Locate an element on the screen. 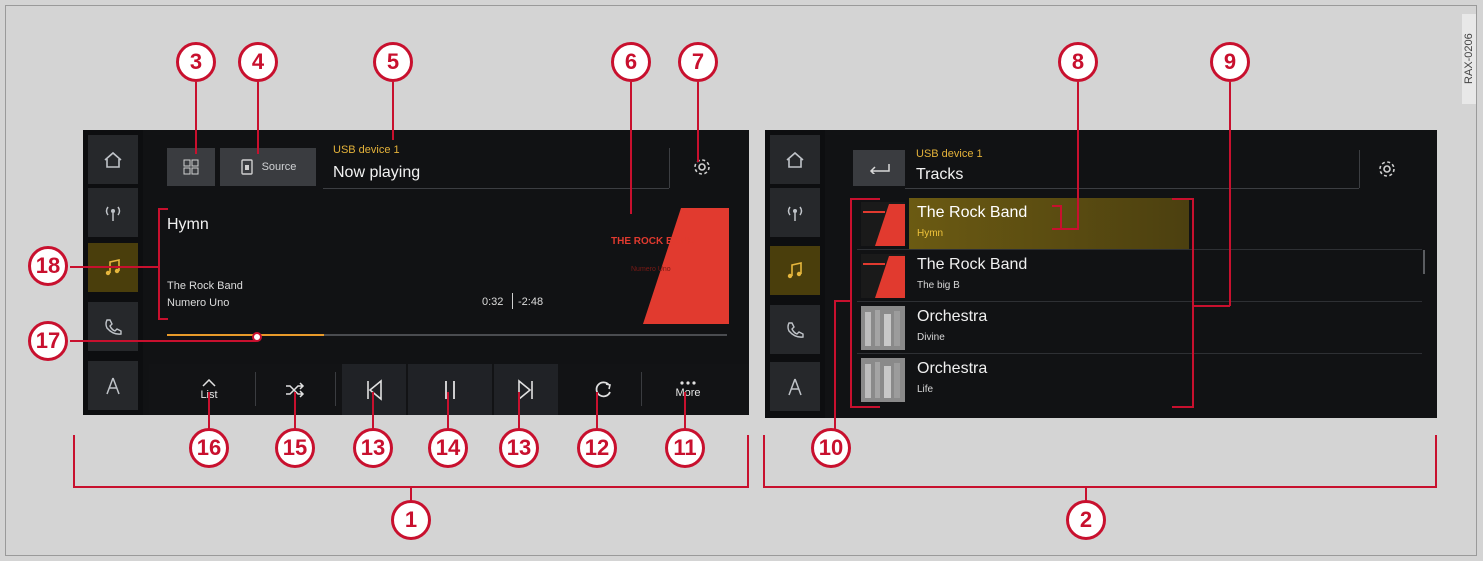 This screenshot has height=561, width=1483. album-name: Numero Uno is located at coordinates (198, 303).